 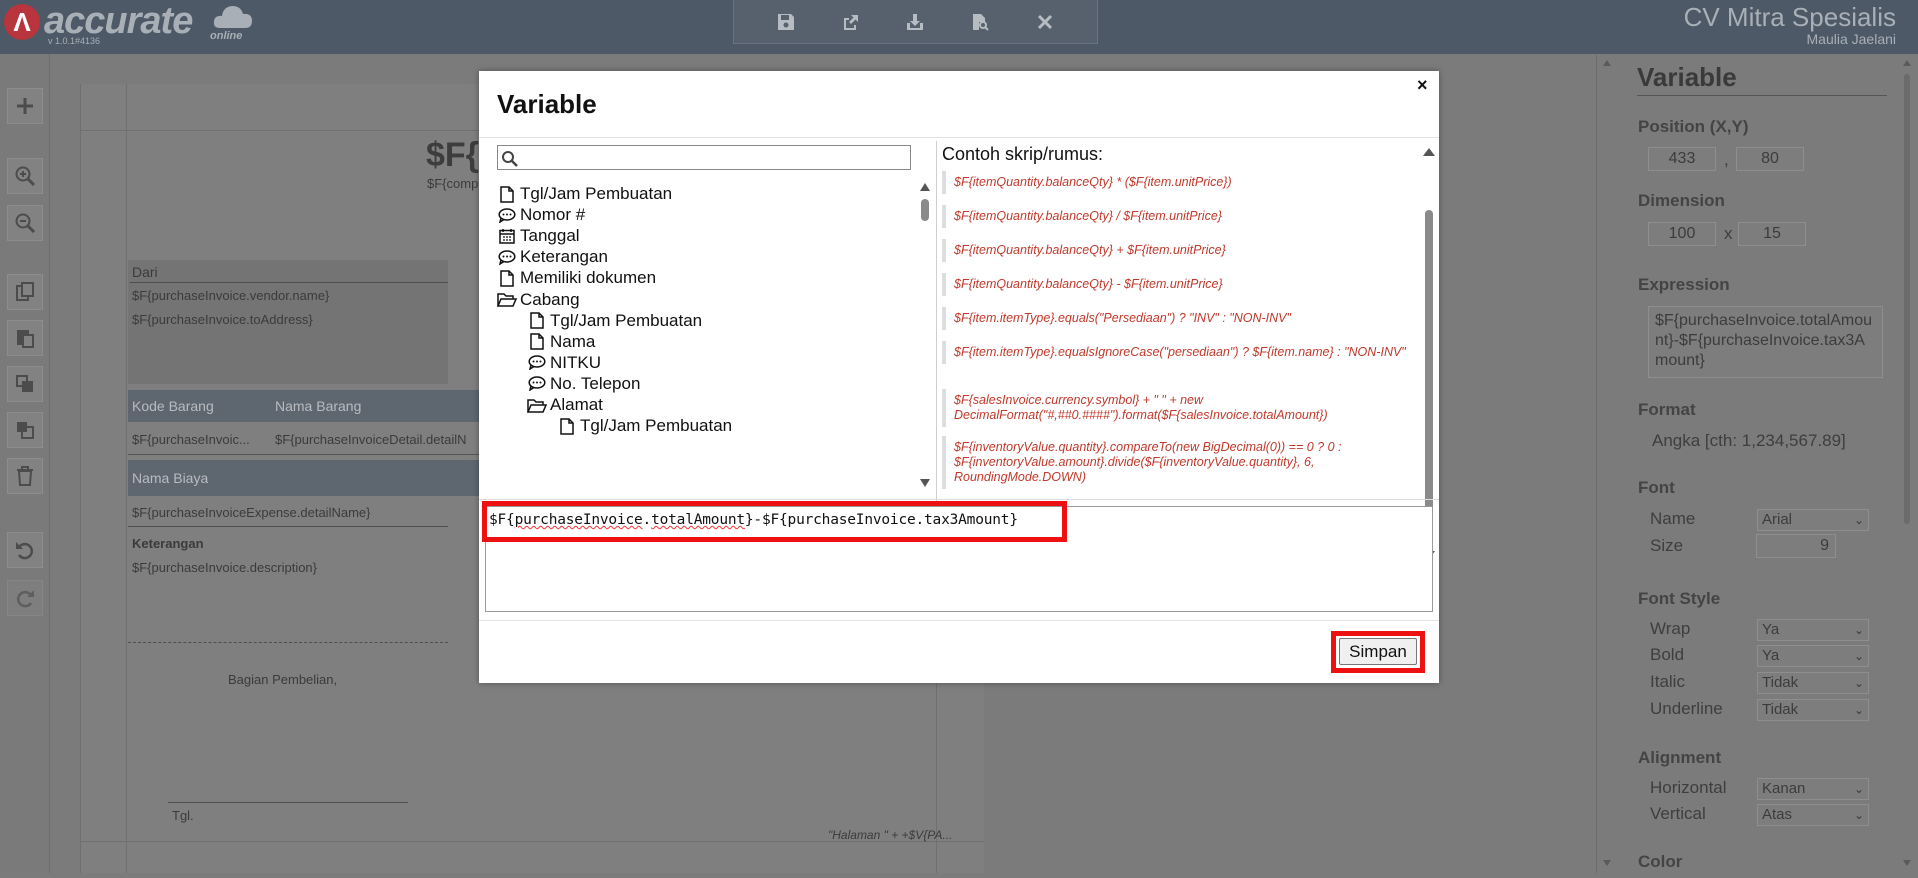 I want to click on zoom-out-icon, so click(x=25, y=223).